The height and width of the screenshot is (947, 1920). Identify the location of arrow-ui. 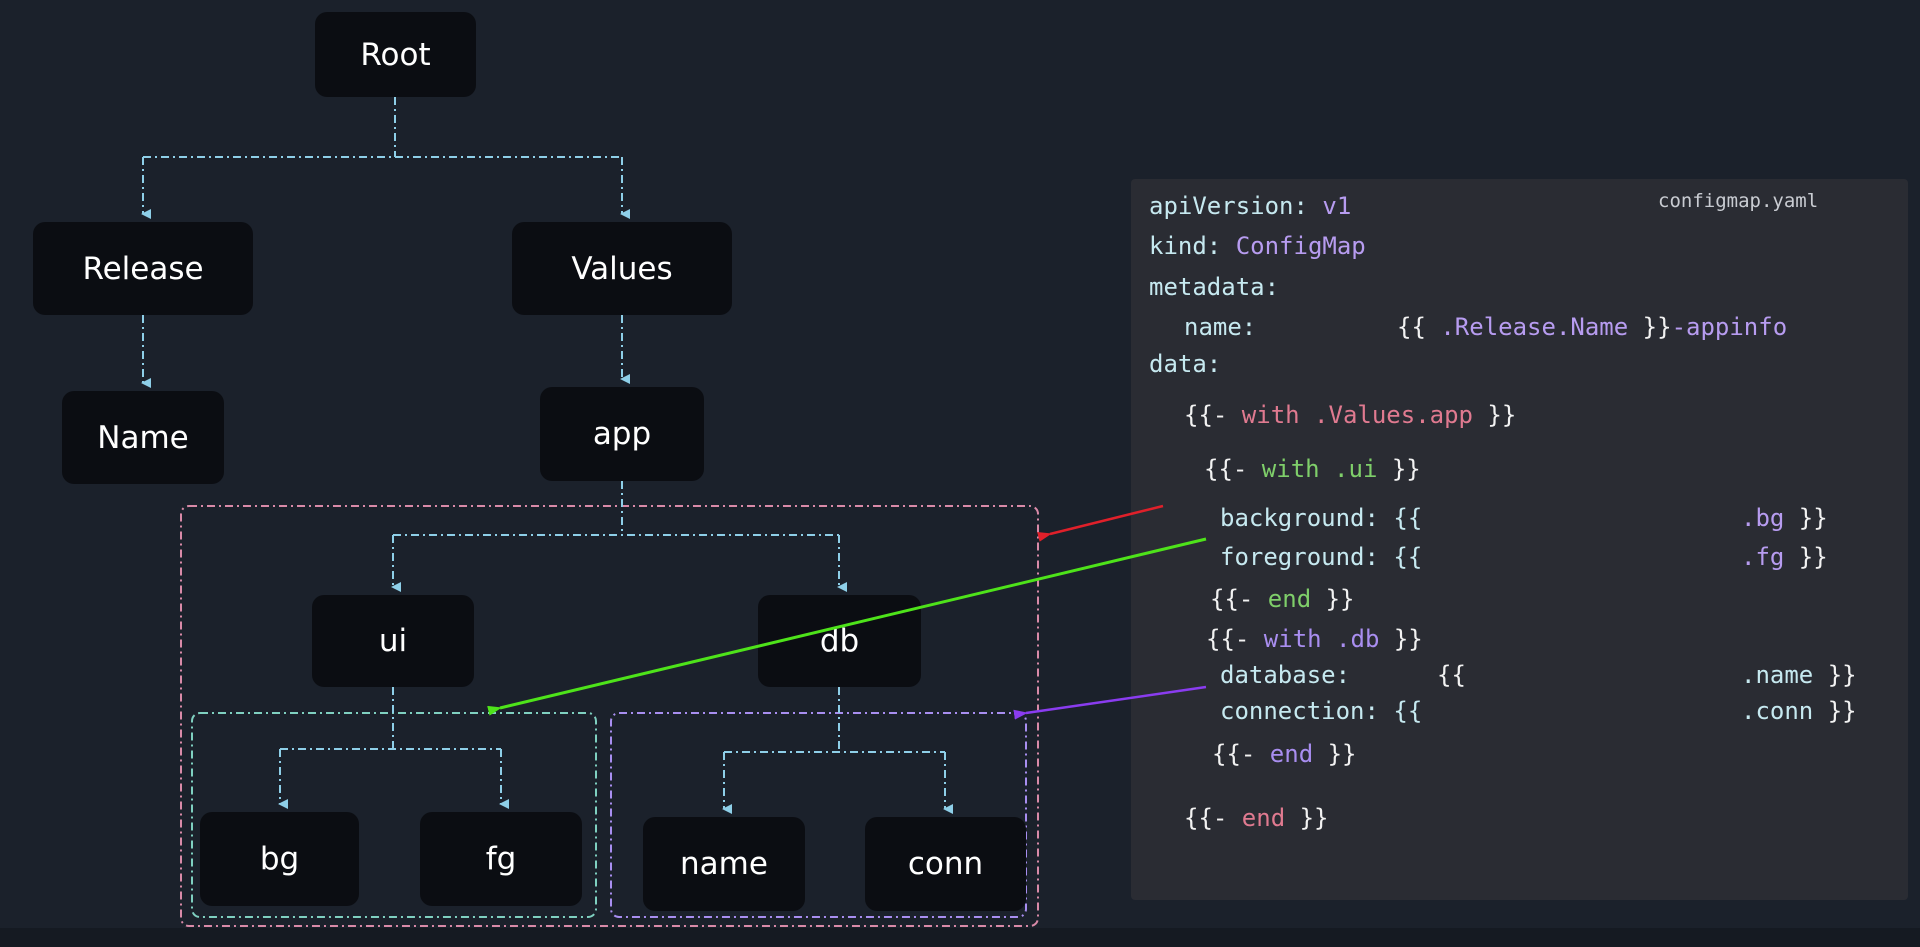
(847, 626).